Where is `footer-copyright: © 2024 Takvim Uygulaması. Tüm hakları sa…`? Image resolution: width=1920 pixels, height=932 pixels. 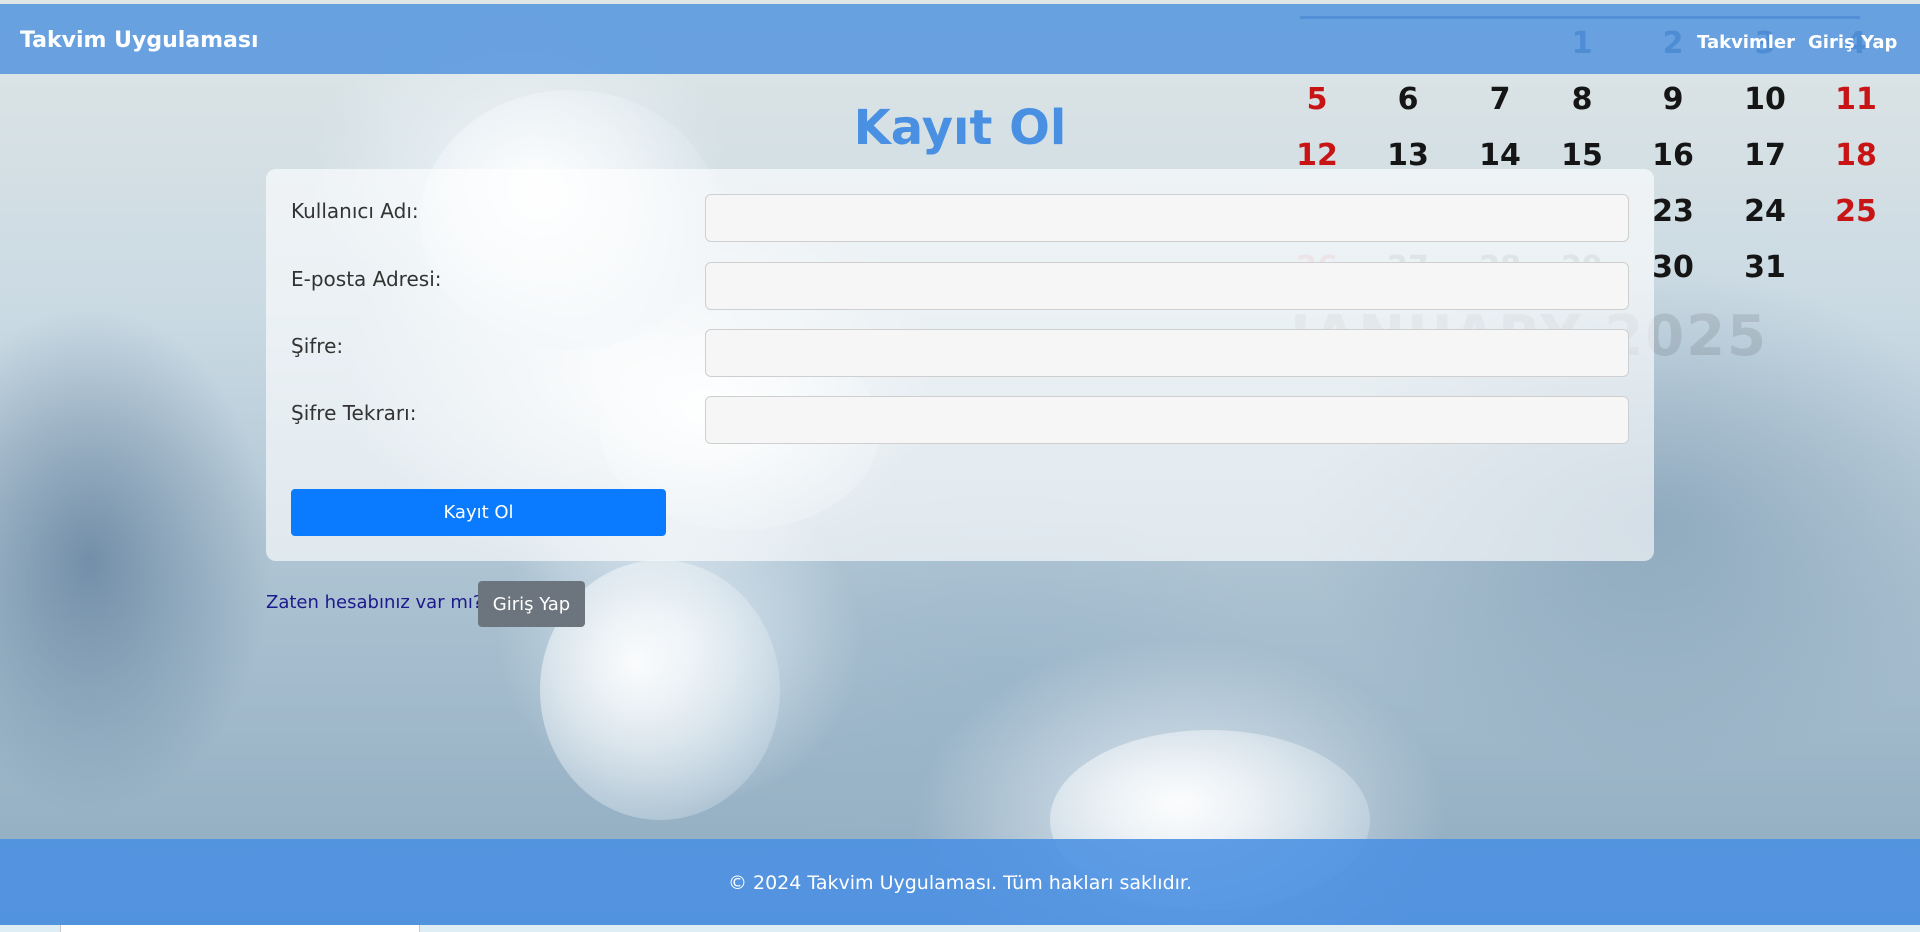
footer-copyright: © 2024 Takvim Uygulaması. Tüm hakları sa… is located at coordinates (960, 883).